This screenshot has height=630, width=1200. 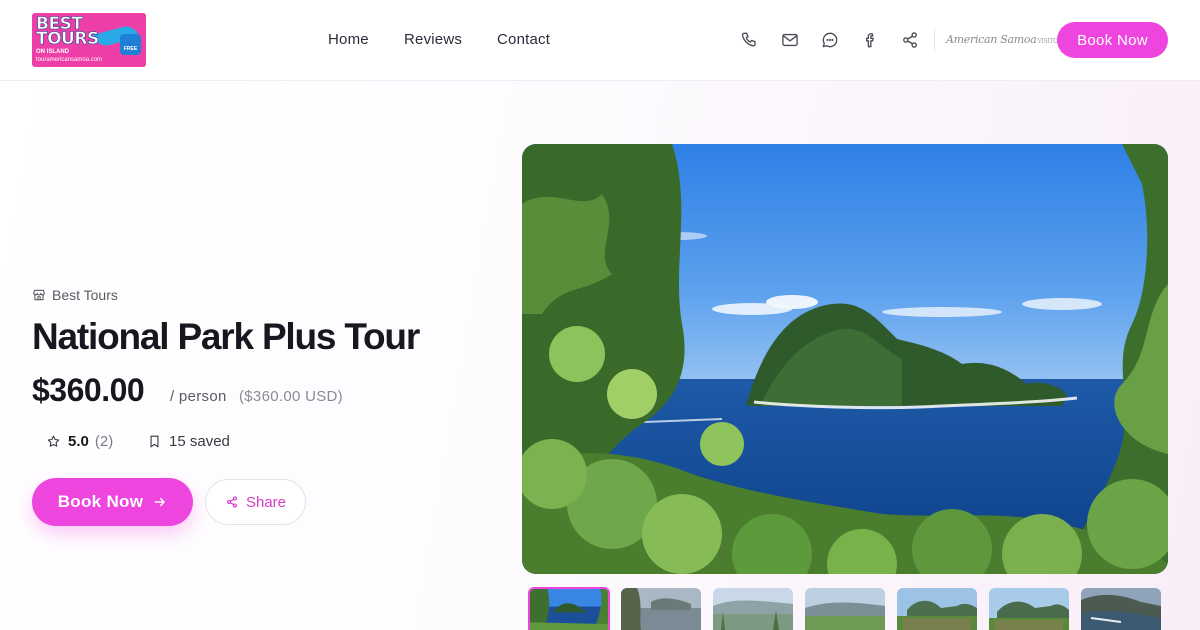 I want to click on saved-count: 15 saved, so click(x=199, y=441).